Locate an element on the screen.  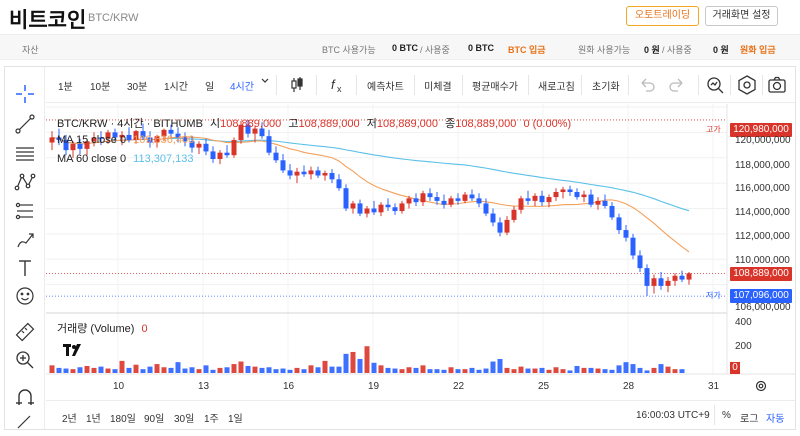
axis-settings-icon is located at coordinates (761, 387).